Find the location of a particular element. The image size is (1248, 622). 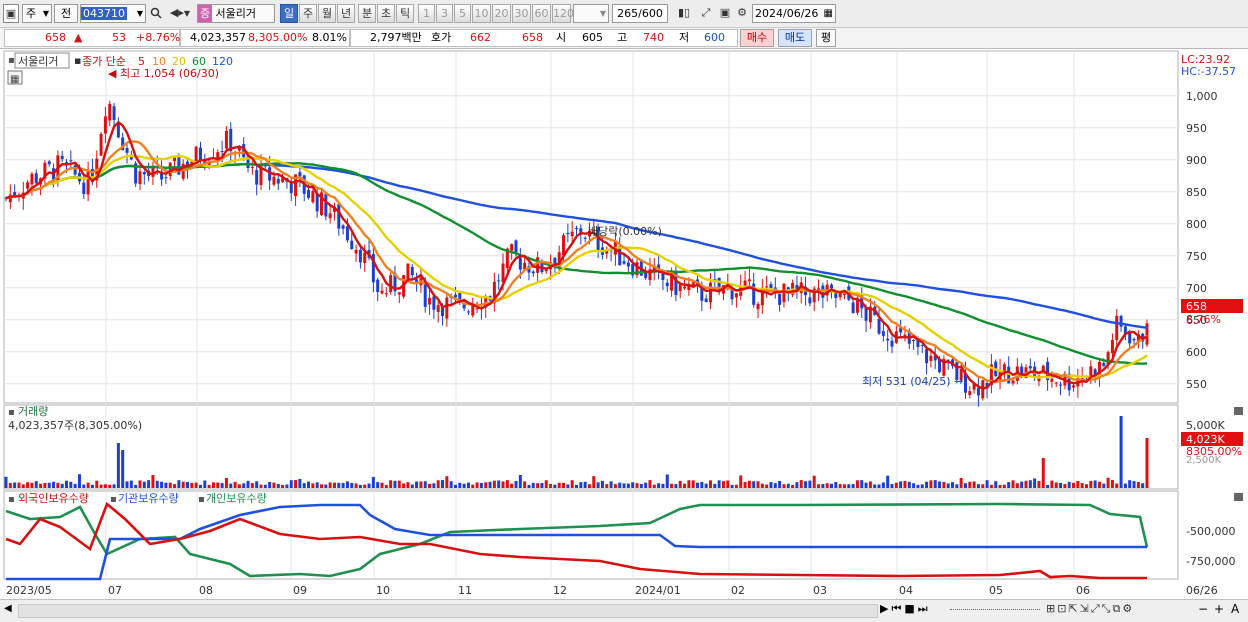

holdings-y-tick: -750,000 is located at coordinates (1210, 561).